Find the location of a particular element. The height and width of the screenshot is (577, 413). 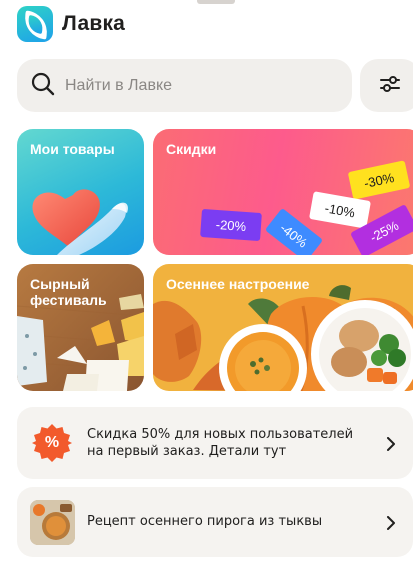

search-bar is located at coordinates (184, 85).